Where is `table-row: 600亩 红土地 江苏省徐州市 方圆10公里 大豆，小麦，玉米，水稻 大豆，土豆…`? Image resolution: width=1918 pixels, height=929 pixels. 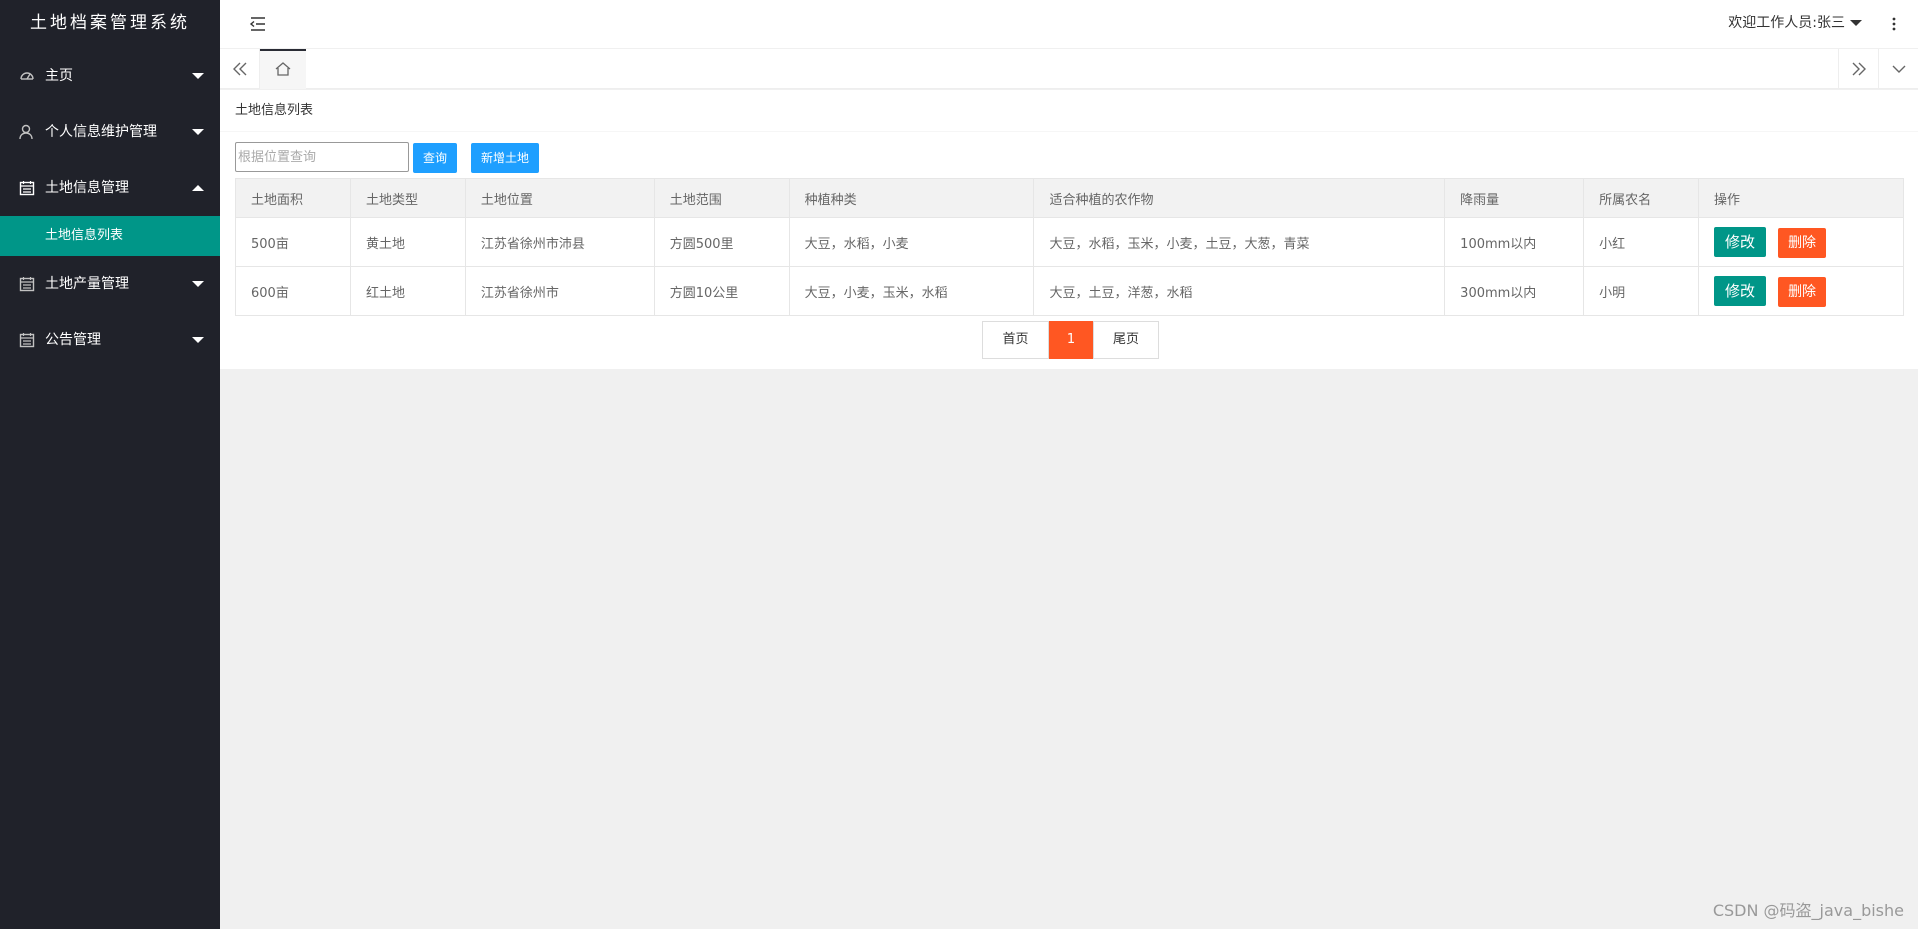
table-row: 600亩 红土地 江苏省徐州市 方圆10公里 大豆，小麦，玉米，水稻 大豆，土豆… is located at coordinates (1069, 291).